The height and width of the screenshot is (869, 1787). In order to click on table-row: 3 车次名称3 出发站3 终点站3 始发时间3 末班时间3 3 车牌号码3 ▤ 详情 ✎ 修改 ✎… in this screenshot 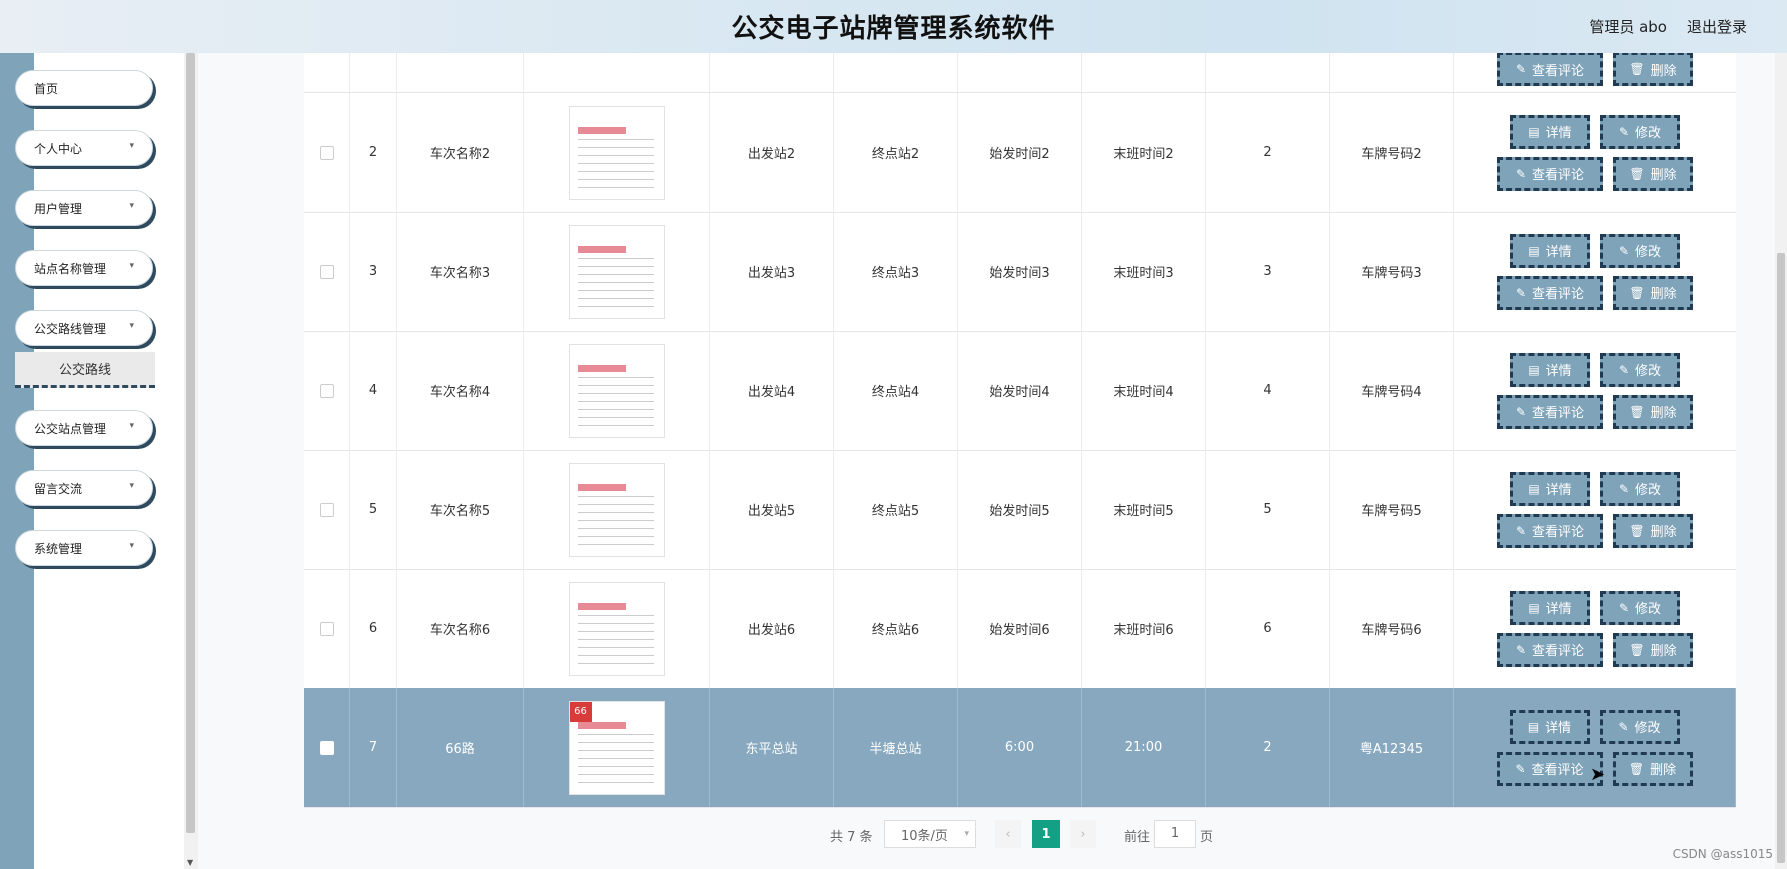, I will do `click(1020, 272)`.